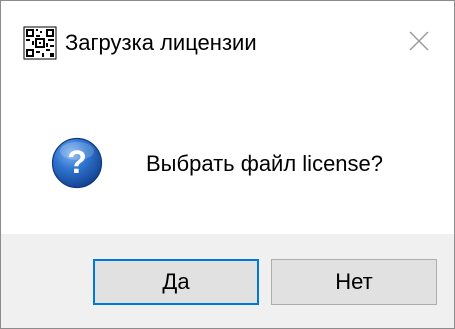 This screenshot has height=329, width=455. I want to click on question-icon: ?, so click(77, 163).